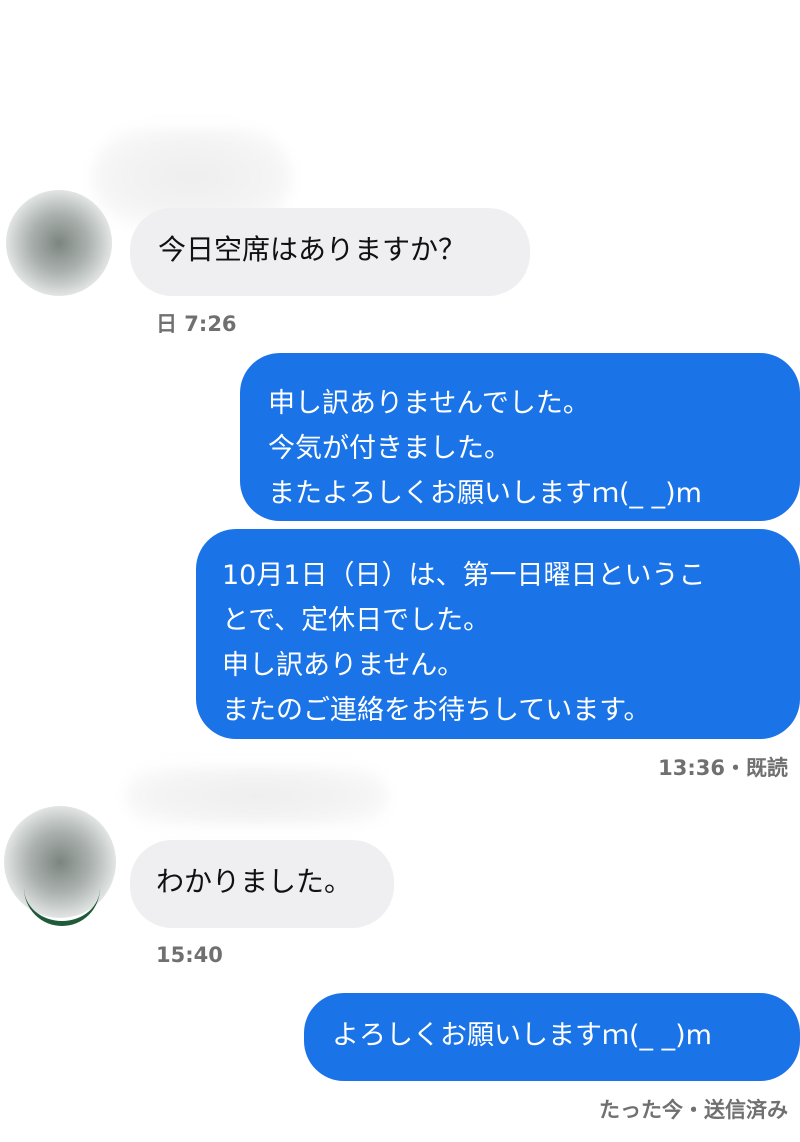  What do you see at coordinates (522, 1035) in the screenshot?
I see `message-text: よろしくお願いしますｍ(_ _)m` at bounding box center [522, 1035].